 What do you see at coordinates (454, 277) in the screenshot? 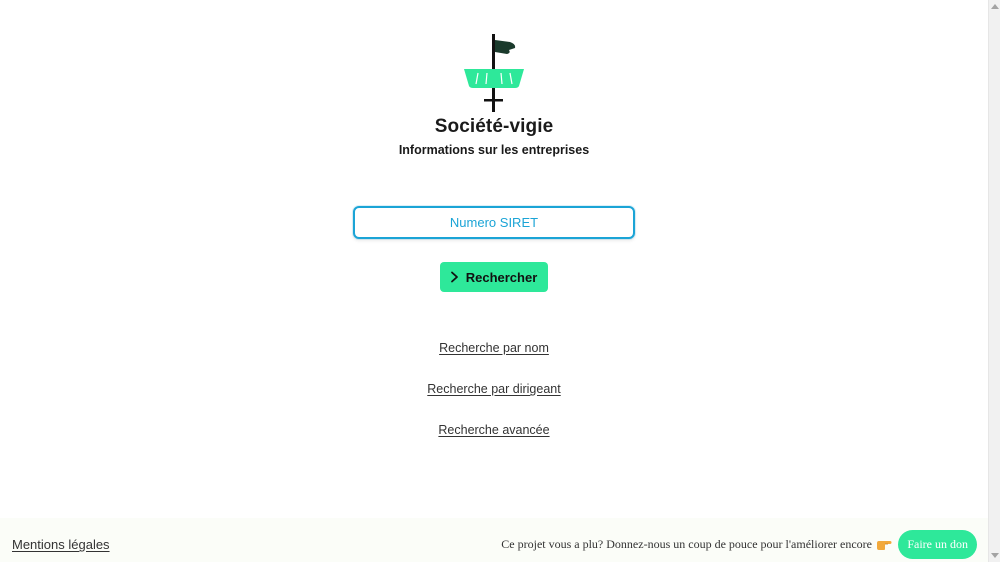
I see `chevron-right-icon` at bounding box center [454, 277].